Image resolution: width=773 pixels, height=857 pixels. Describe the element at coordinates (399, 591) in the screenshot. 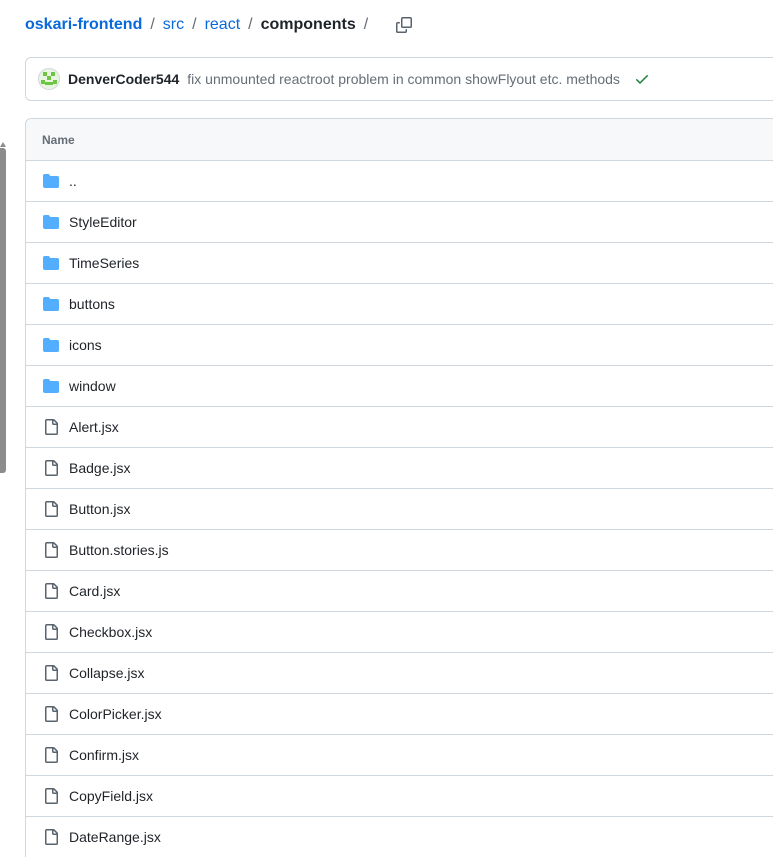

I see `table-row: Card.jsx` at that location.